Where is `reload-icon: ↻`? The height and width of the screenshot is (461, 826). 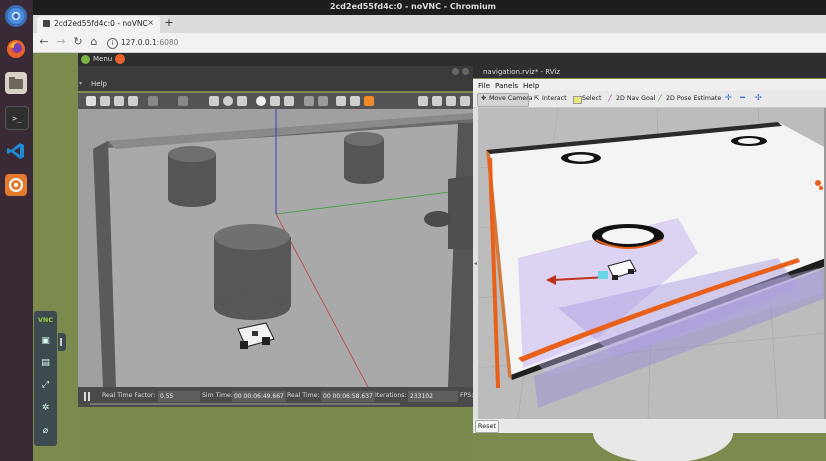 reload-icon: ↻ is located at coordinates (78, 42).